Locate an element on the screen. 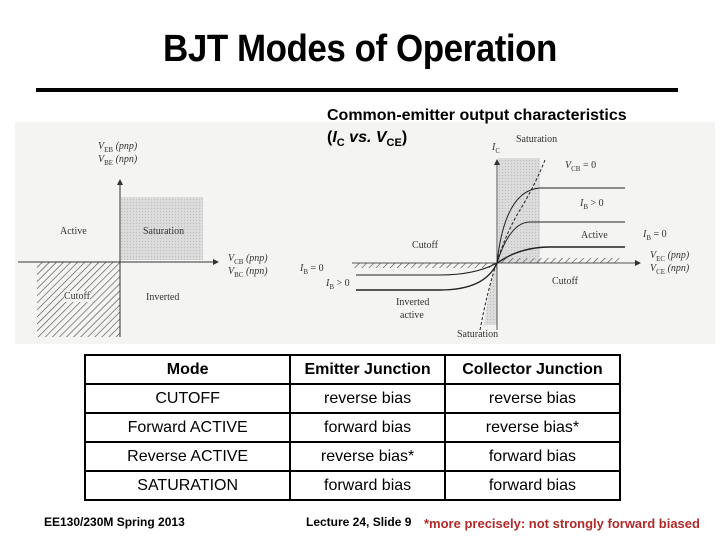 The width and height of the screenshot is (720, 540). mode-cell: Reverse ACTIVE is located at coordinates (187, 456).